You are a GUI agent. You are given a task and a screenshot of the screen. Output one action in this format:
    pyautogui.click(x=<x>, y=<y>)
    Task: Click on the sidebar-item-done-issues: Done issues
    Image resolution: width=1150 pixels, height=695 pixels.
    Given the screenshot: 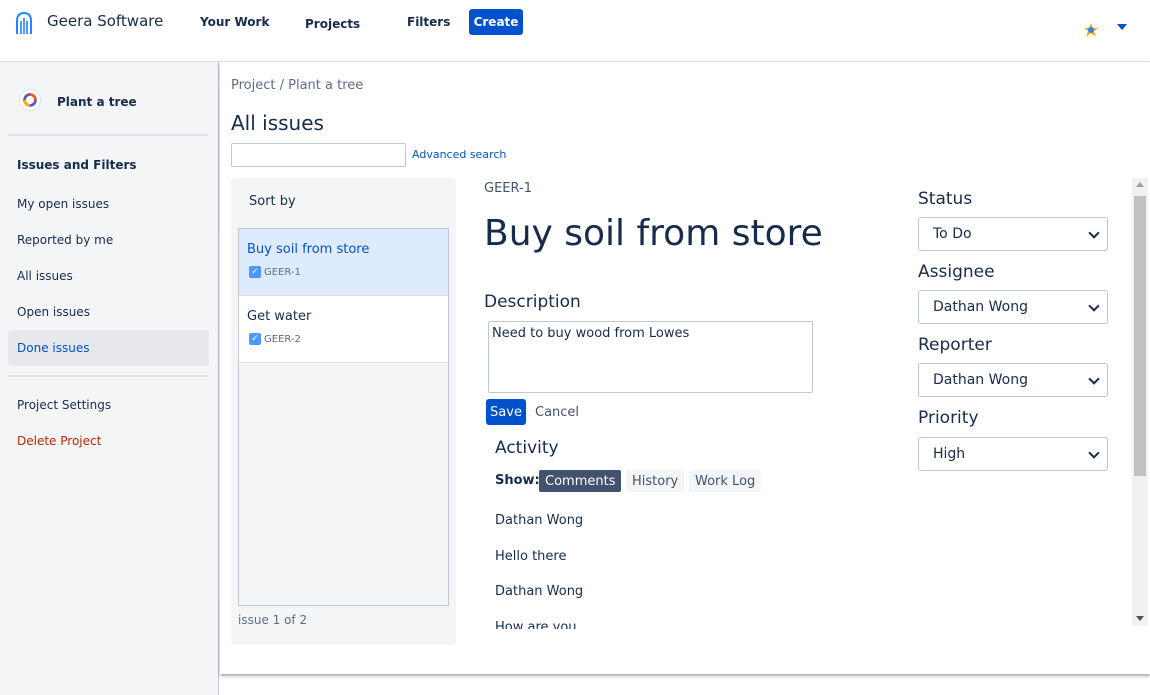 What is the action you would take?
    pyautogui.click(x=108, y=348)
    